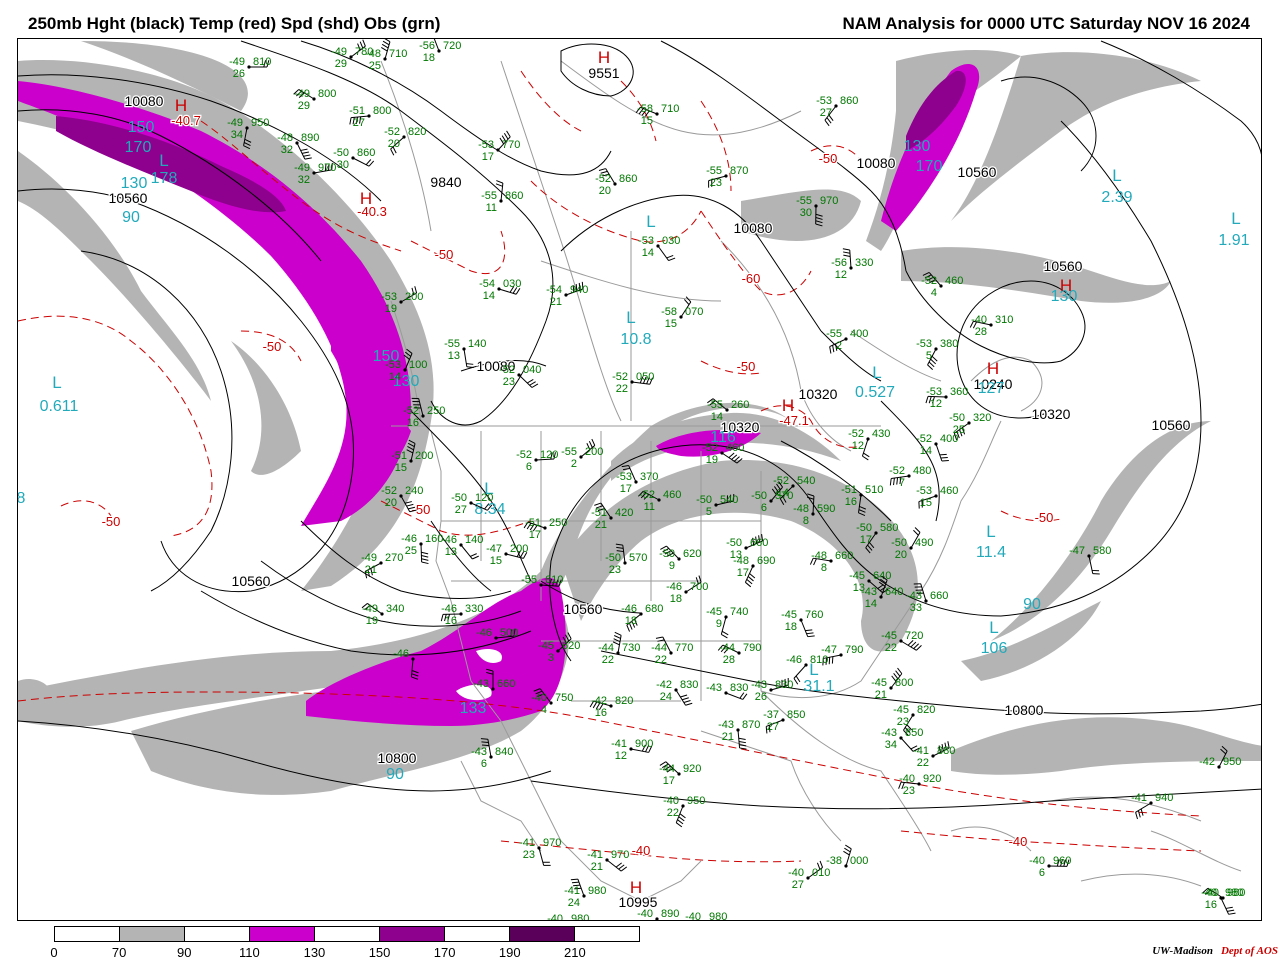 This screenshot has width=1280, height=960. I want to click on obs-temperature: -49, so click(302, 94).